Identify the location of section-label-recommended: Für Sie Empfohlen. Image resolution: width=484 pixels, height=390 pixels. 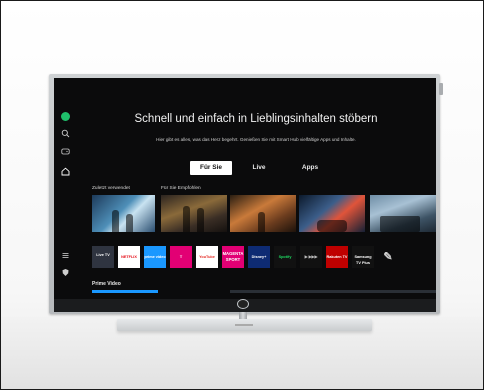
(181, 188).